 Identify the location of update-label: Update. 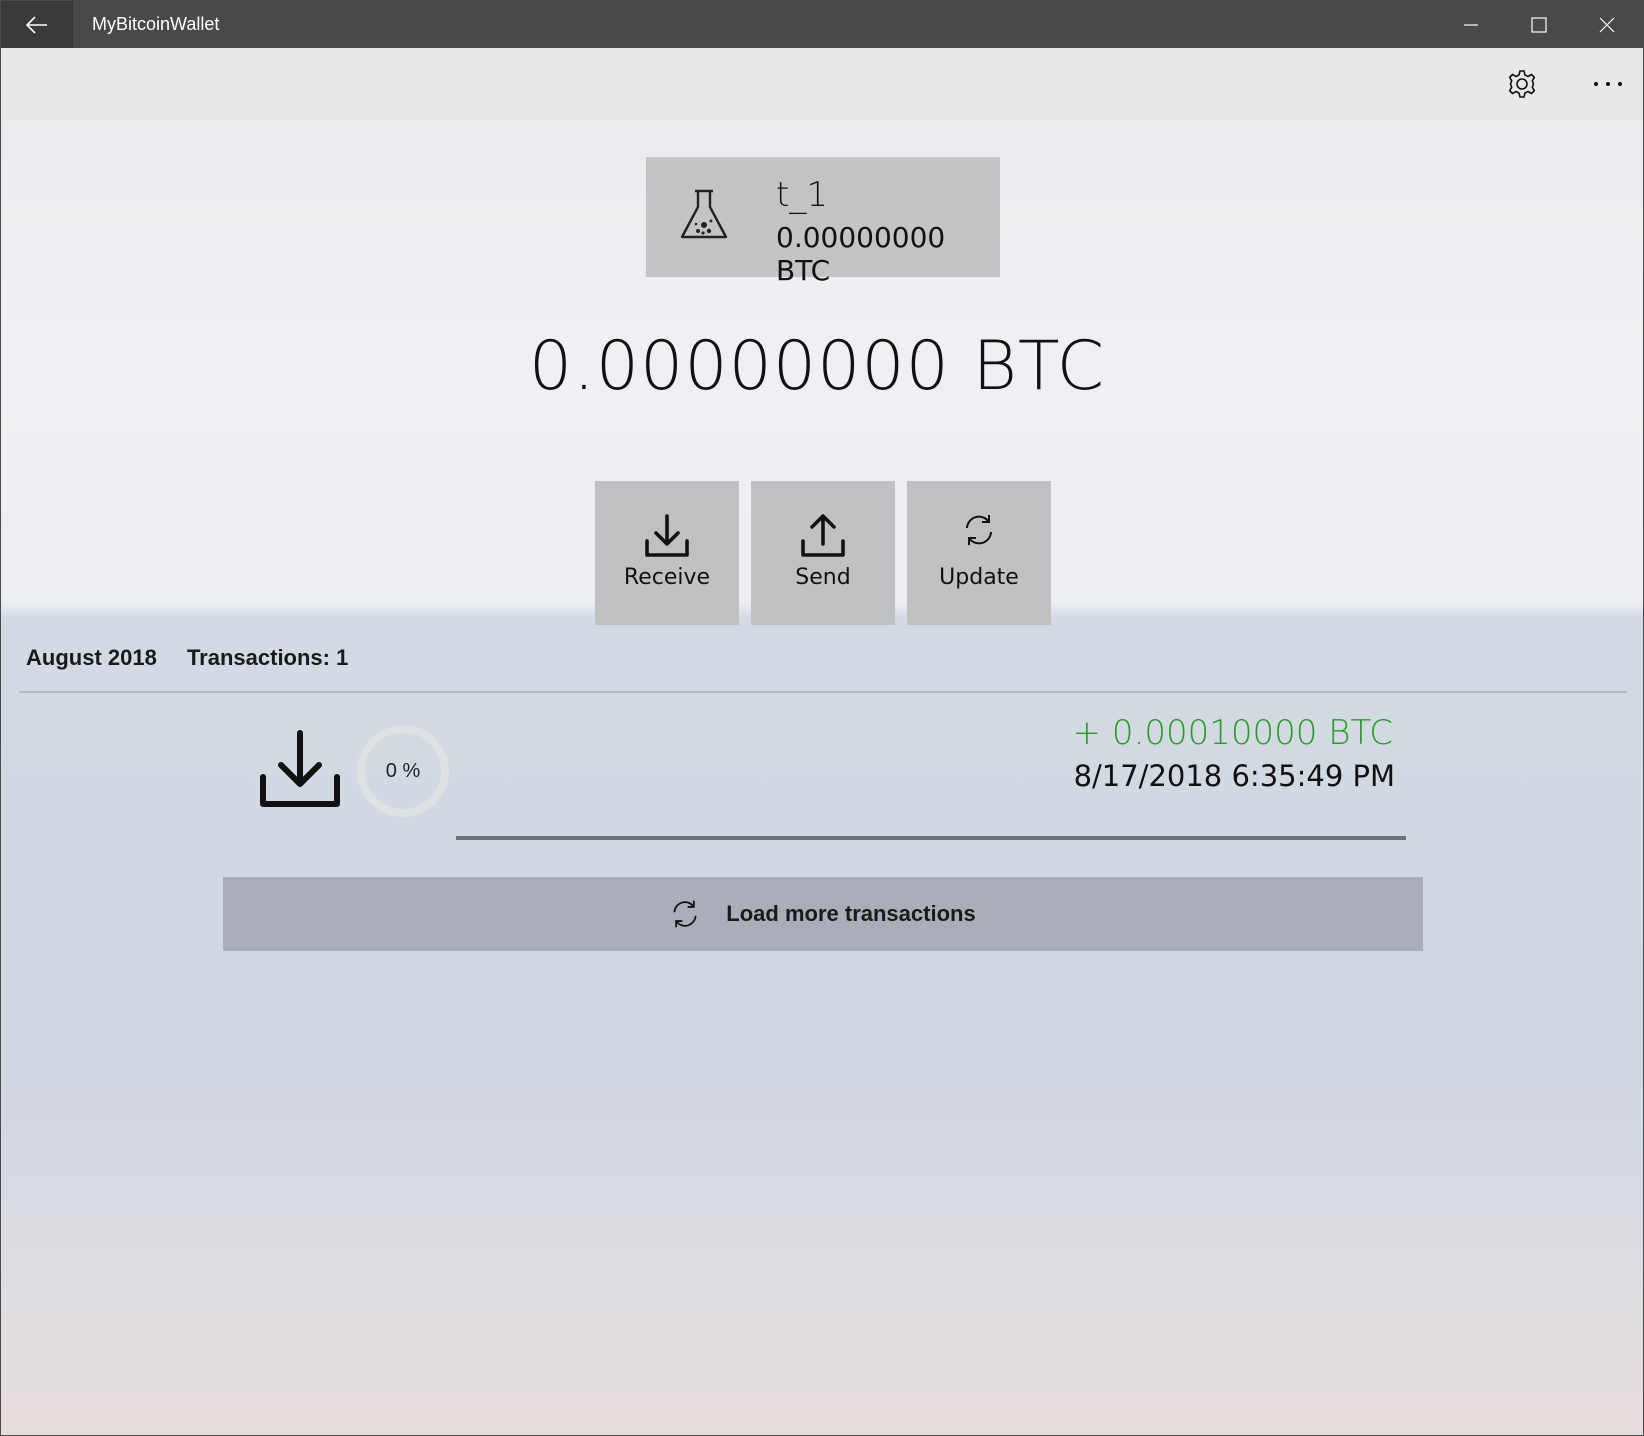
(979, 577).